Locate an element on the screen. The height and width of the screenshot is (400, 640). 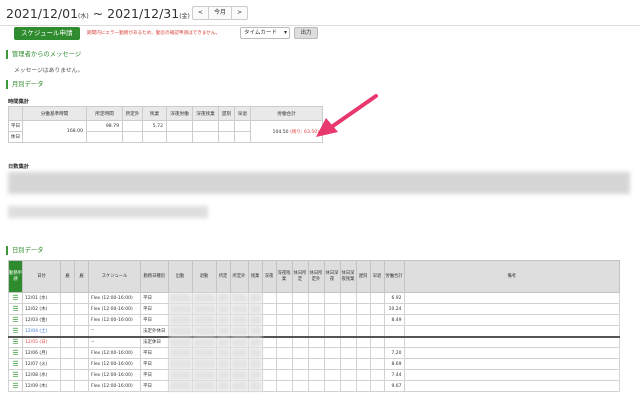
col-total: 労働合計 is located at coordinates (394, 276).